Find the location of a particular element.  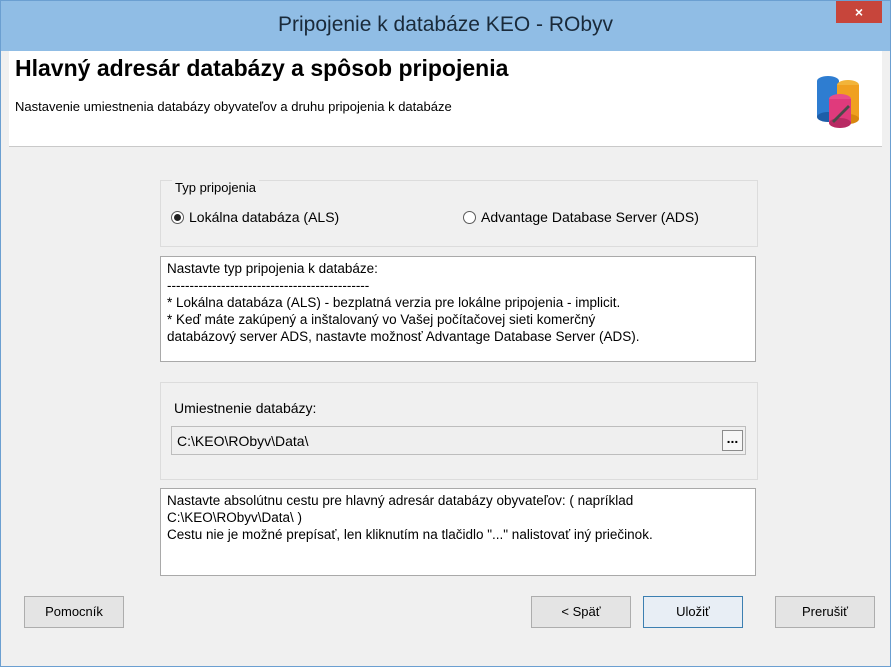

close-button: × is located at coordinates (859, 12).